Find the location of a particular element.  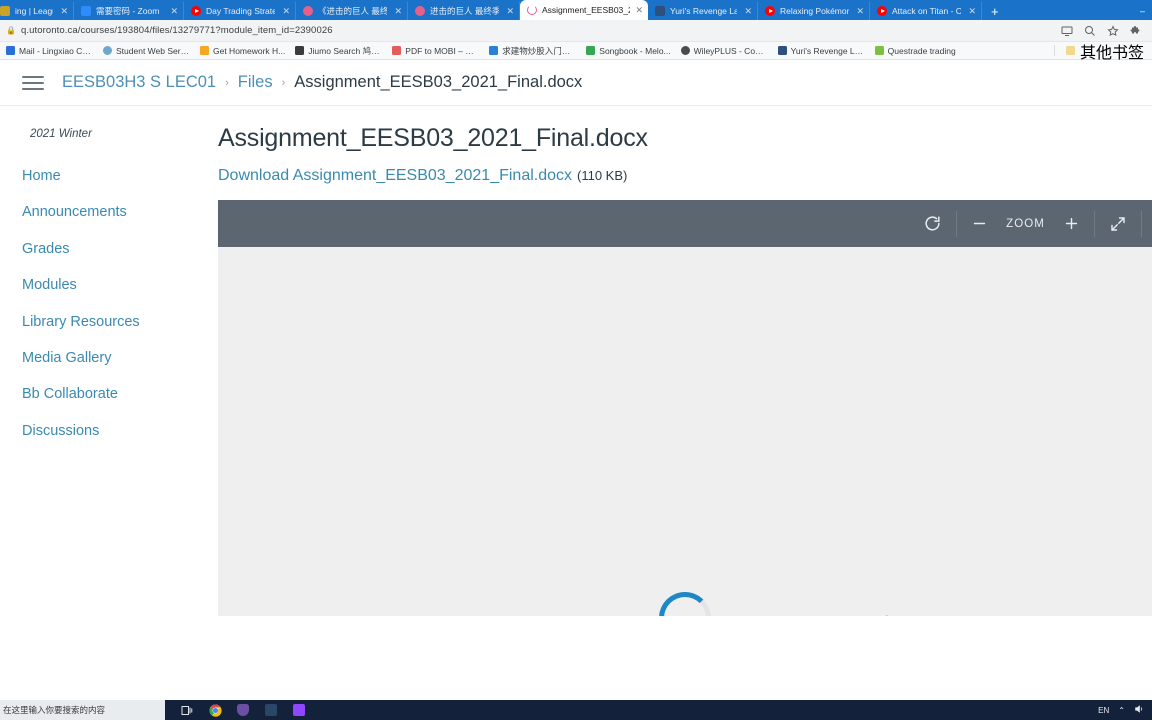

app-glyph is located at coordinates (243, 710).